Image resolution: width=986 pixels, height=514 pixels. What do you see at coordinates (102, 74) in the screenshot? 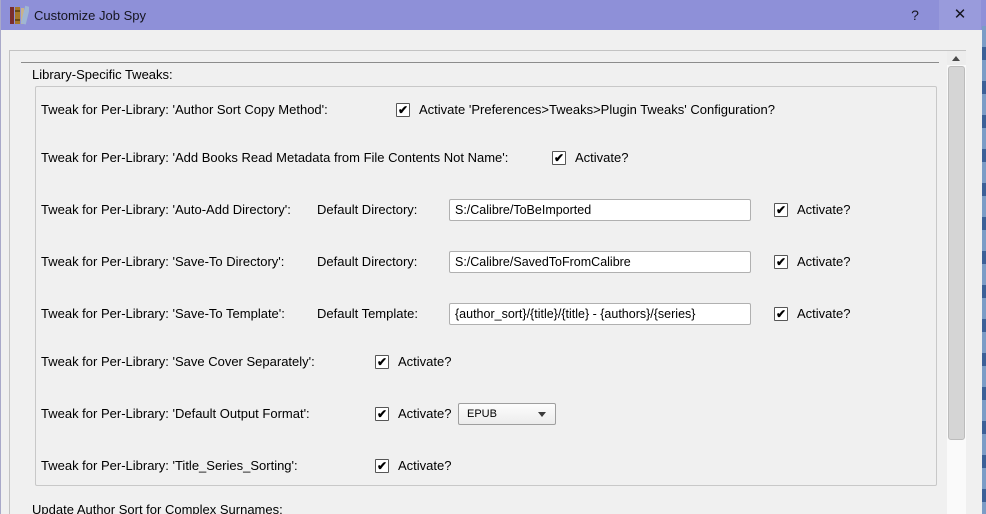
I see `library-tweaks-header: Library-Specific Tweaks:` at bounding box center [102, 74].